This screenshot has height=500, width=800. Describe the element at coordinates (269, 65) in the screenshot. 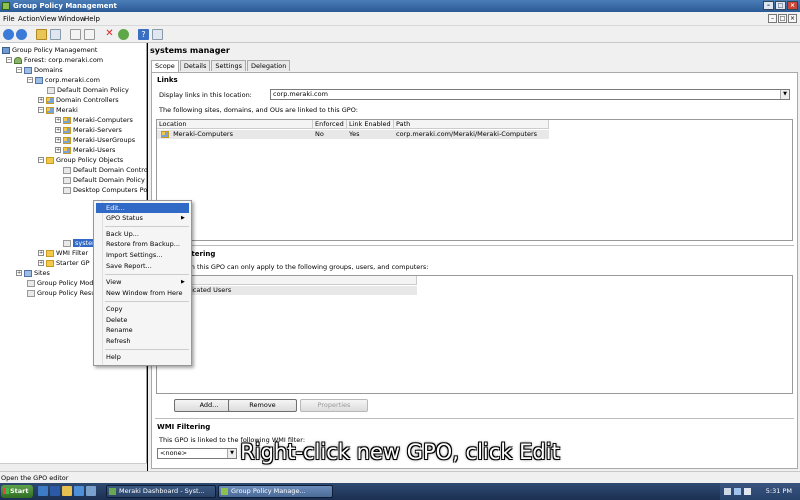

I see `tab-delegation: Delegation` at that location.